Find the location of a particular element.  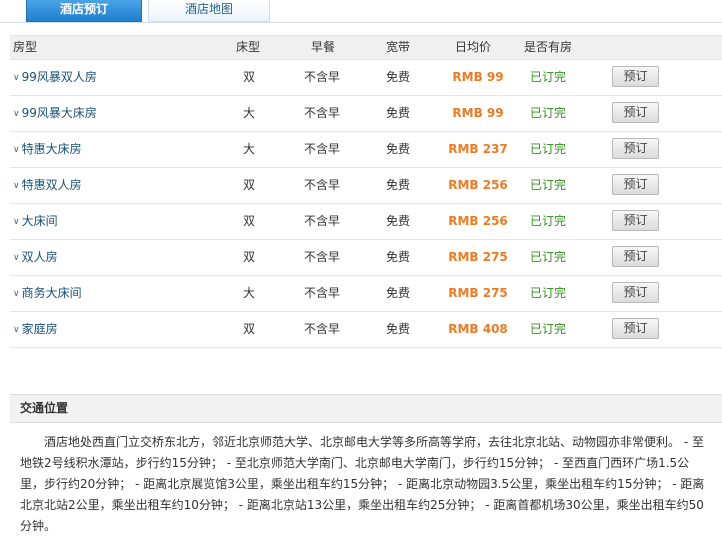

header-broadband: 宽带 is located at coordinates (398, 47).